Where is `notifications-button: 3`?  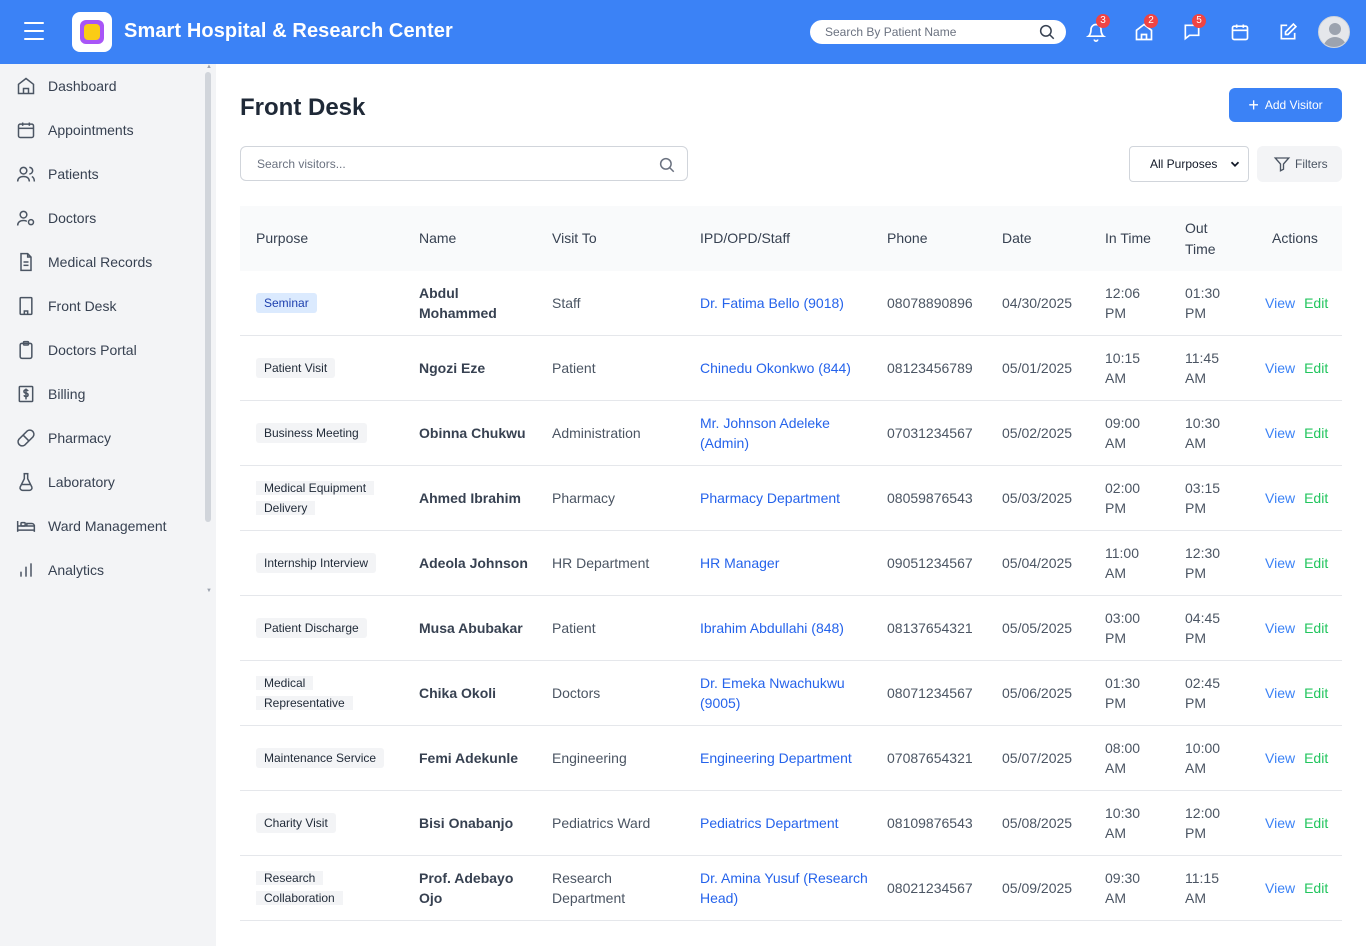
notifications-button: 3 is located at coordinates (1097, 29).